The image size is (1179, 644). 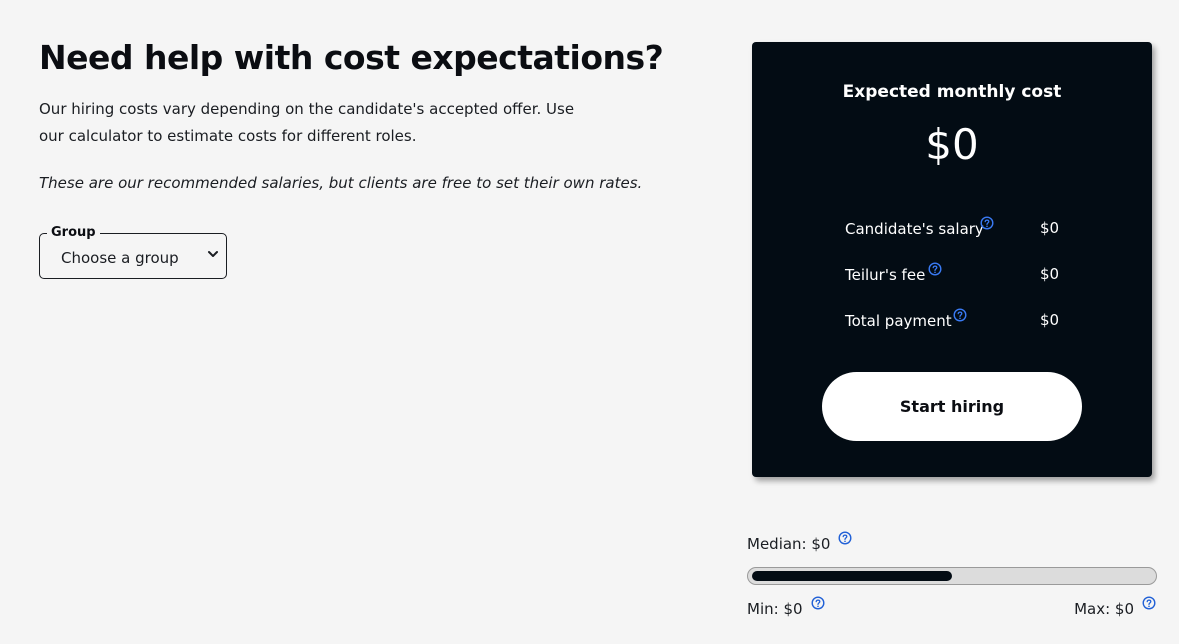 I want to click on min-label: Min: $0, so click(x=775, y=609).